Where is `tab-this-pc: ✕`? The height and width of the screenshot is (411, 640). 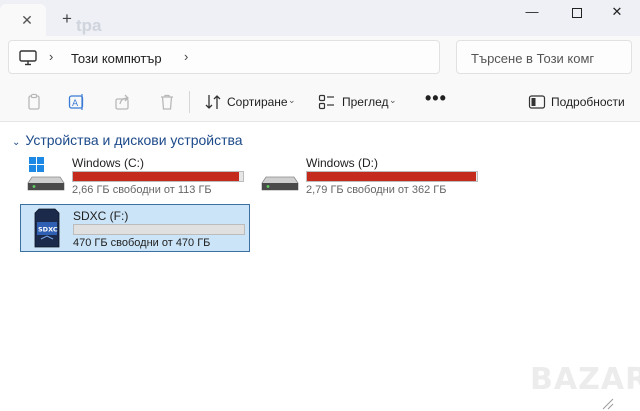
tab-this-pc: ✕ is located at coordinates (23, 20).